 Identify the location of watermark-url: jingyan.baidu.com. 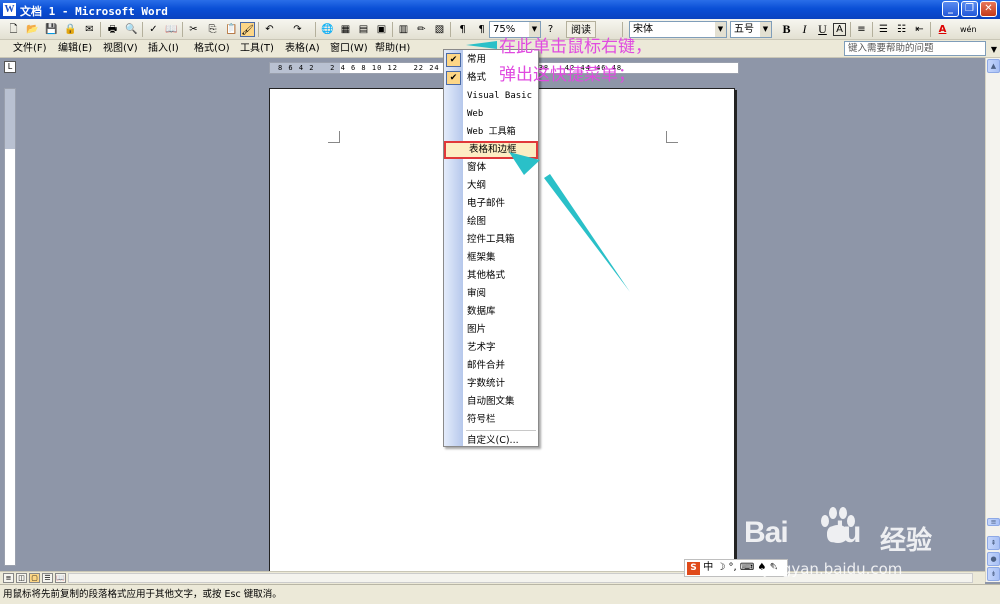
(833, 569).